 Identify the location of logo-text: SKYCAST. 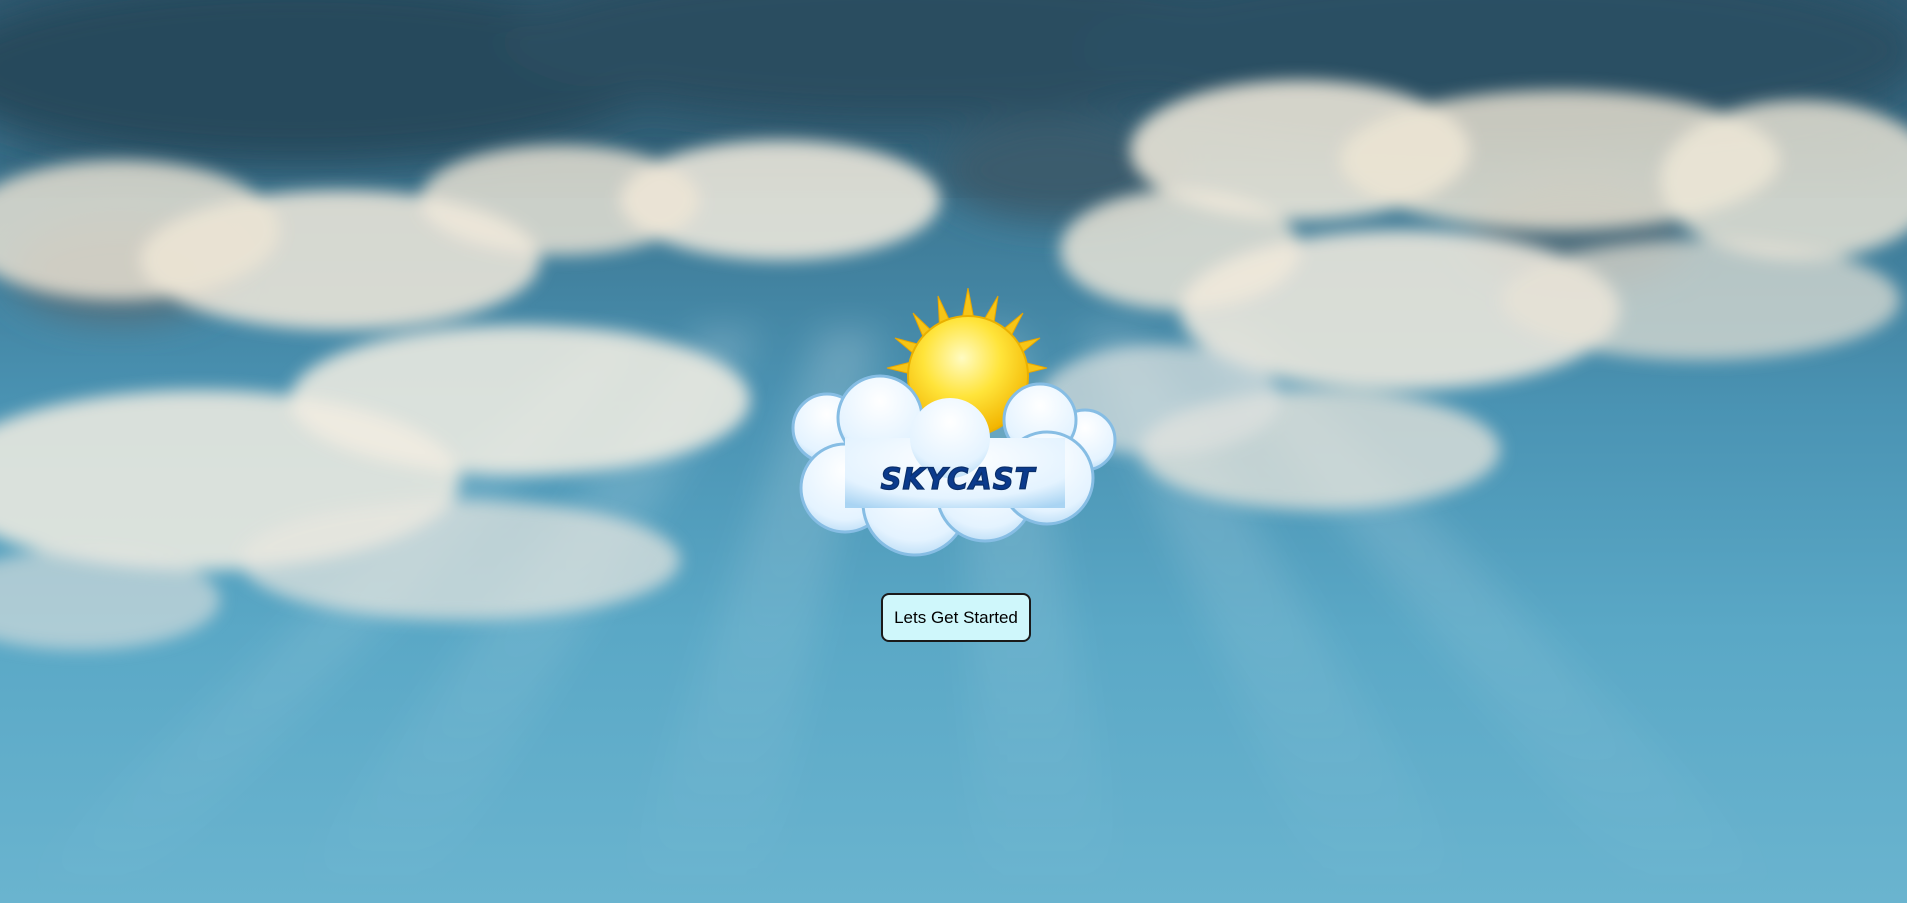
(959, 479).